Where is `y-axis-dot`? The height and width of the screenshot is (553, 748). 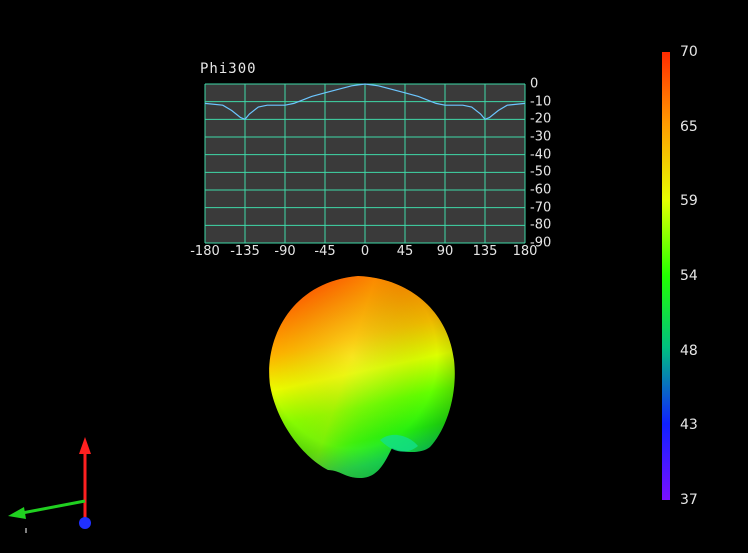
y-axis-dot is located at coordinates (85, 523).